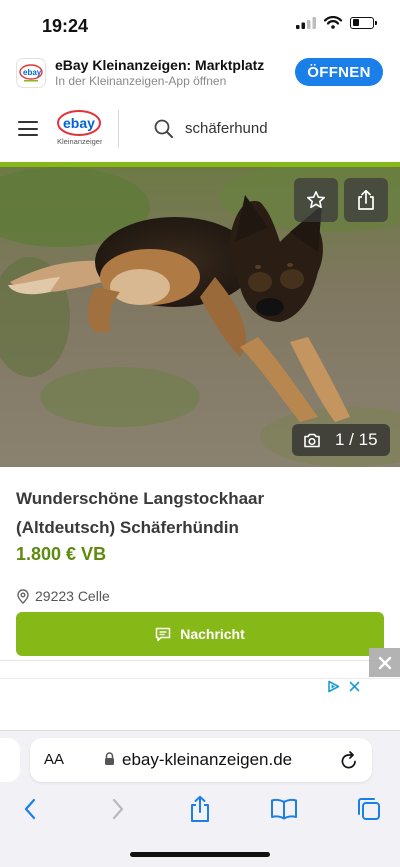  Describe the element at coordinates (306, 22) in the screenshot. I see `cellular-signal-icon` at that location.